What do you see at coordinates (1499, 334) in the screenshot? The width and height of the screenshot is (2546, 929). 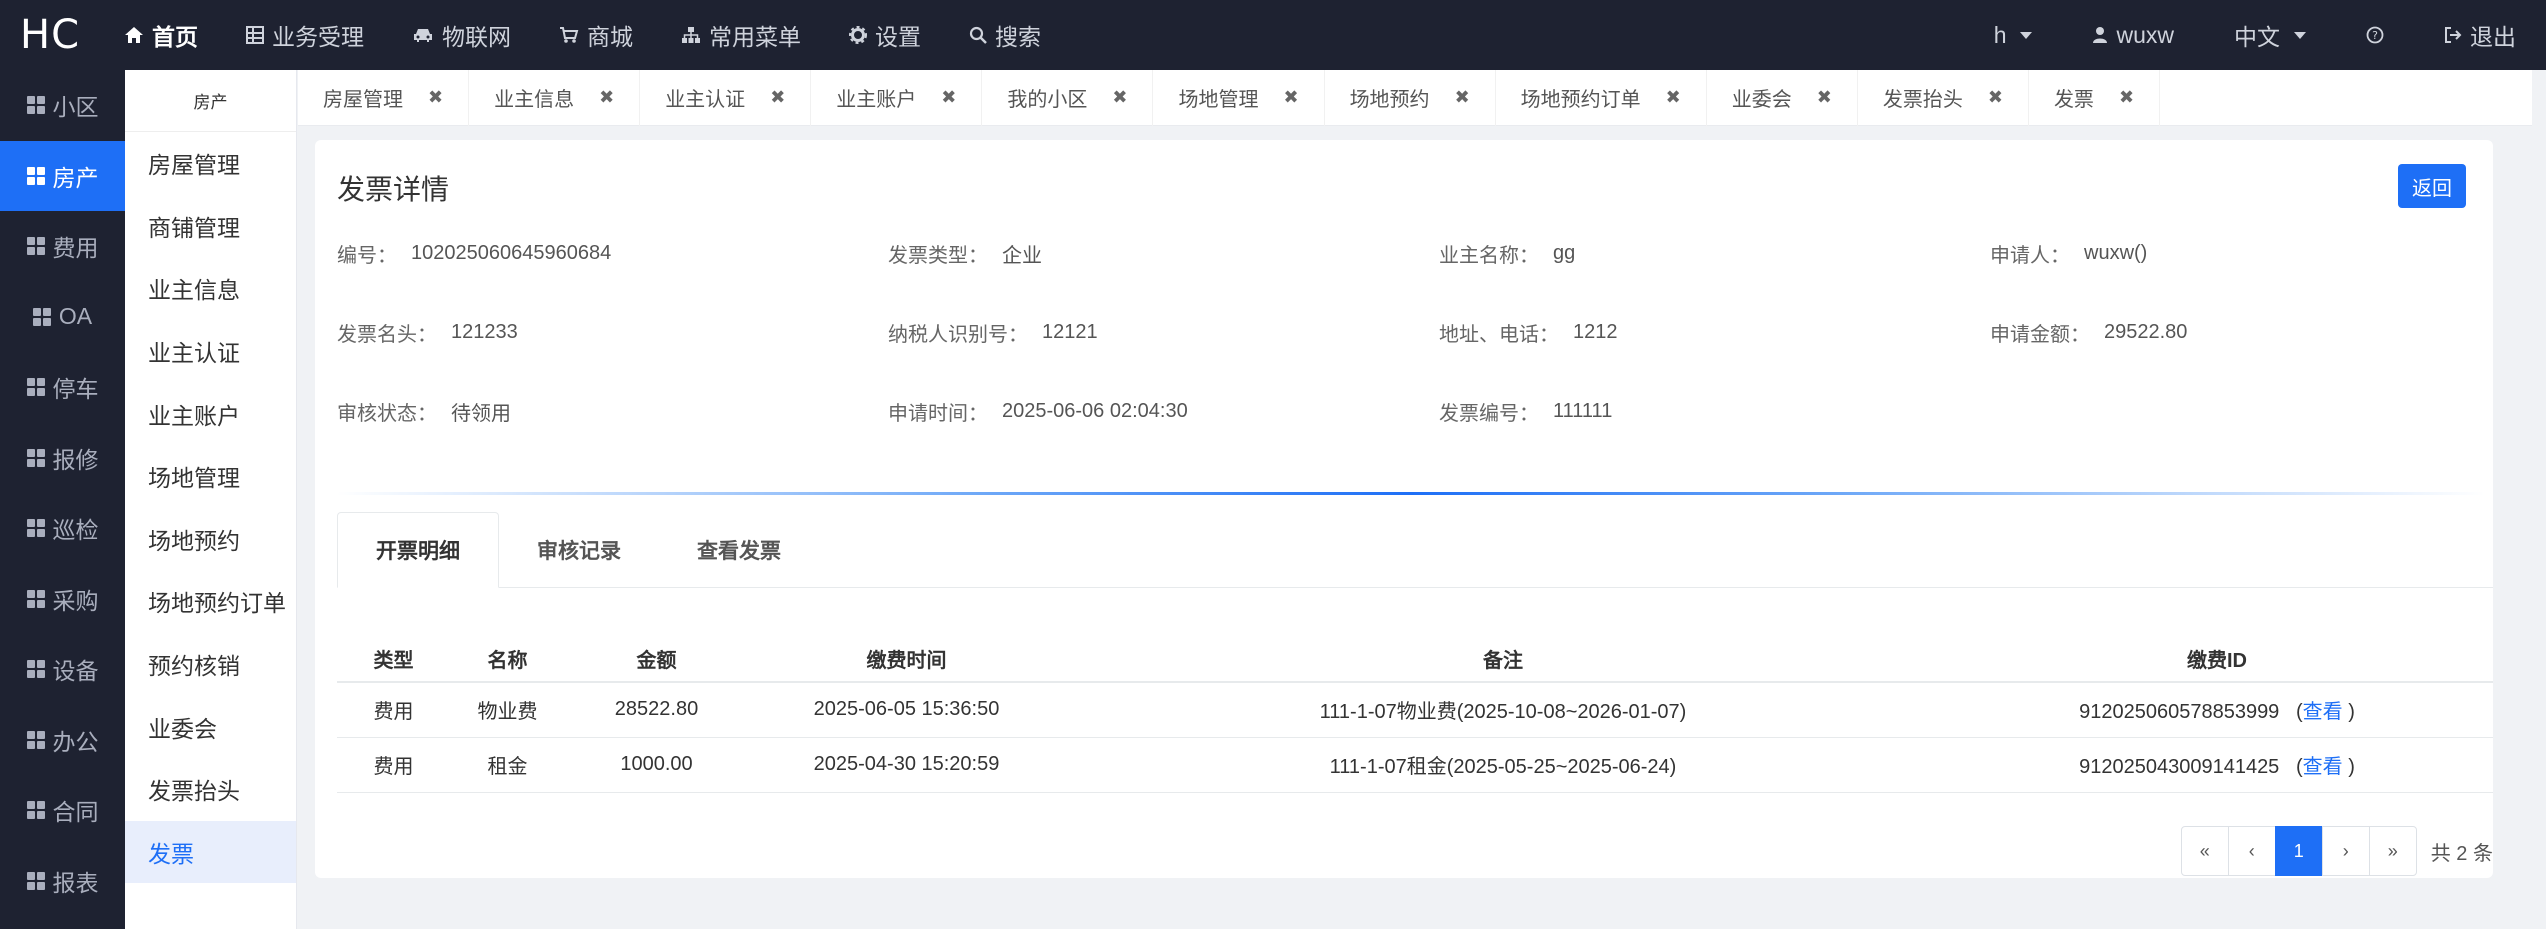 I see `field-label: 地址、电话：` at bounding box center [1499, 334].